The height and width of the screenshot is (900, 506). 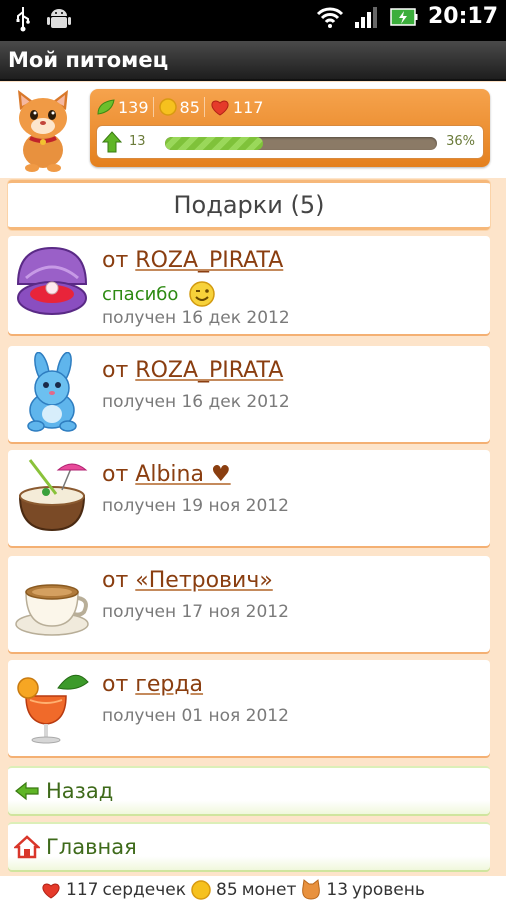 What do you see at coordinates (144, 890) in the screenshot?
I see `footer-hearts-label: сердечек` at bounding box center [144, 890].